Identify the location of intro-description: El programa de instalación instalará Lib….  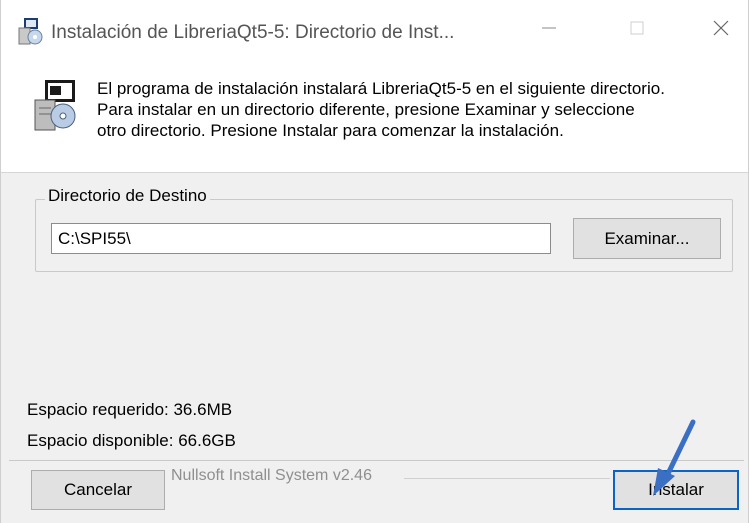
(381, 109).